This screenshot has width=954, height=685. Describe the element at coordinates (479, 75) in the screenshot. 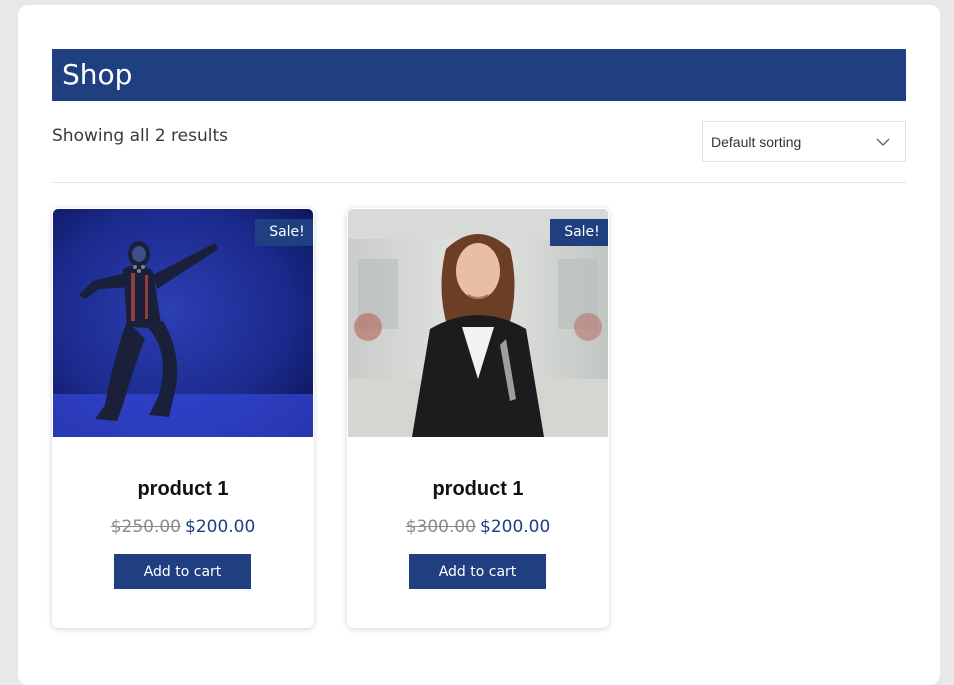

I see `shop-header-bar: Shop` at that location.